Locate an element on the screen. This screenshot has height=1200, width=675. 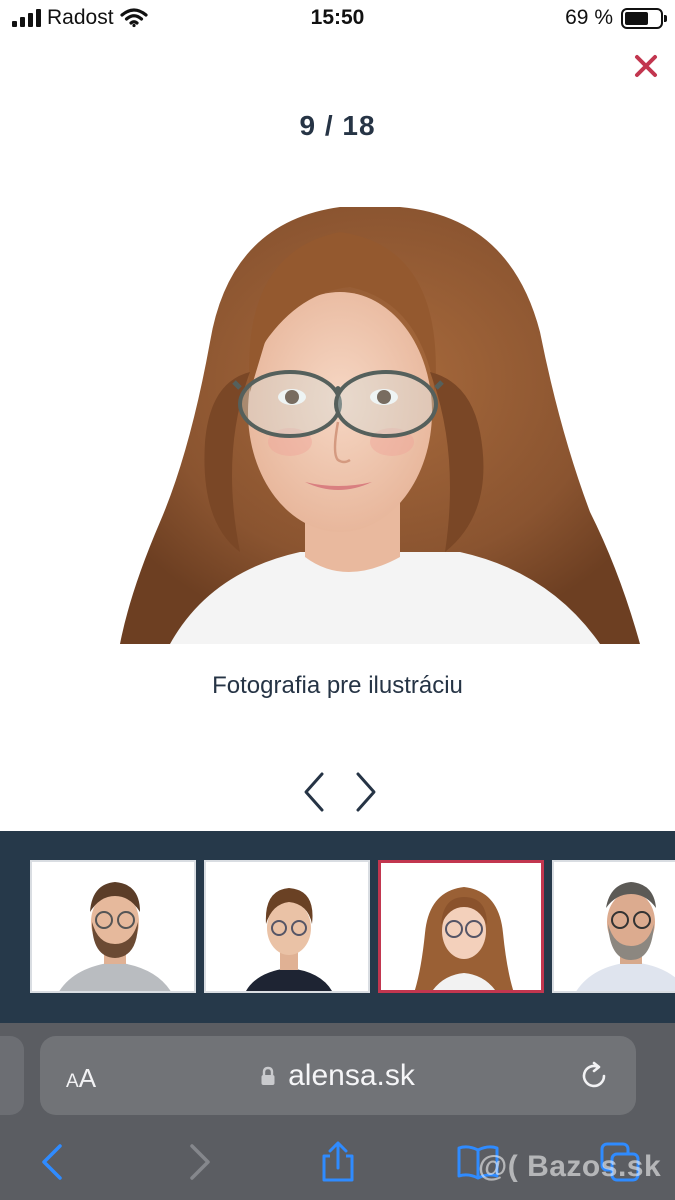
back-icon is located at coordinates (54, 1162).